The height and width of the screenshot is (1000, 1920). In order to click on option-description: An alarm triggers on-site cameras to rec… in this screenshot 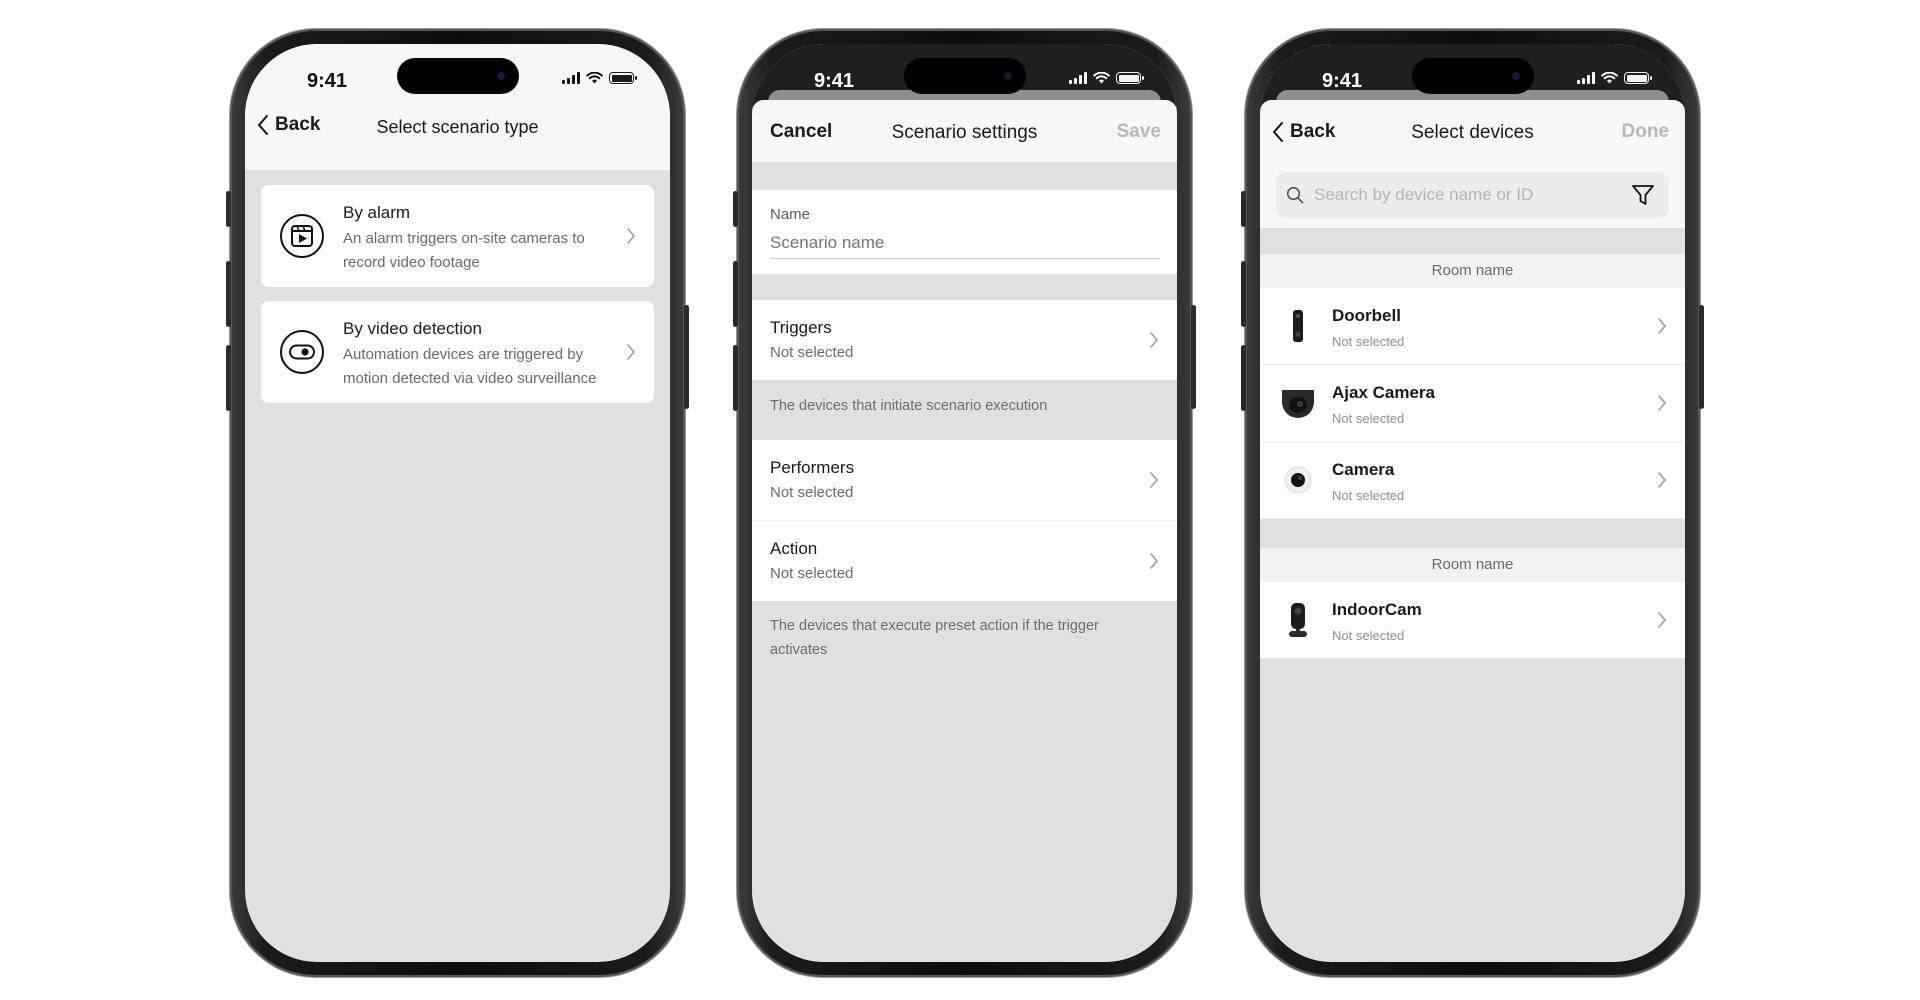, I will do `click(464, 250)`.